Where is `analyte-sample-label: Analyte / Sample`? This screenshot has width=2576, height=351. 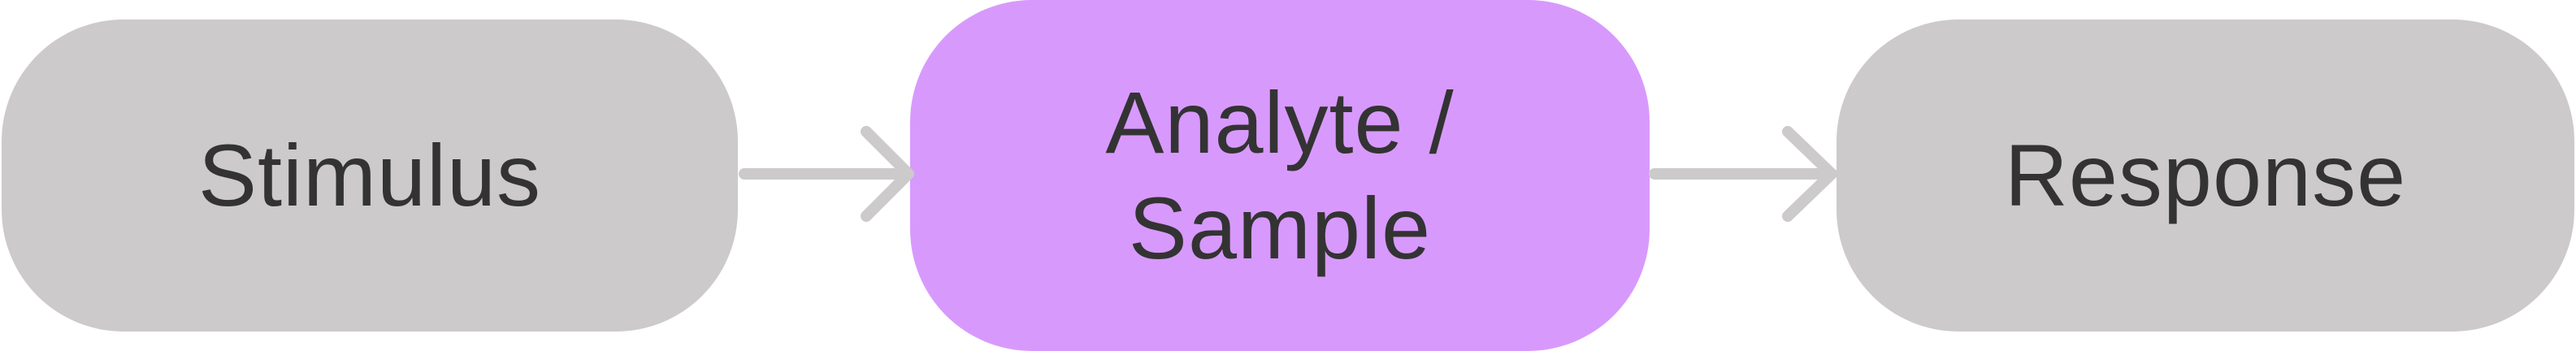 analyte-sample-label: Analyte / Sample is located at coordinates (1280, 175).